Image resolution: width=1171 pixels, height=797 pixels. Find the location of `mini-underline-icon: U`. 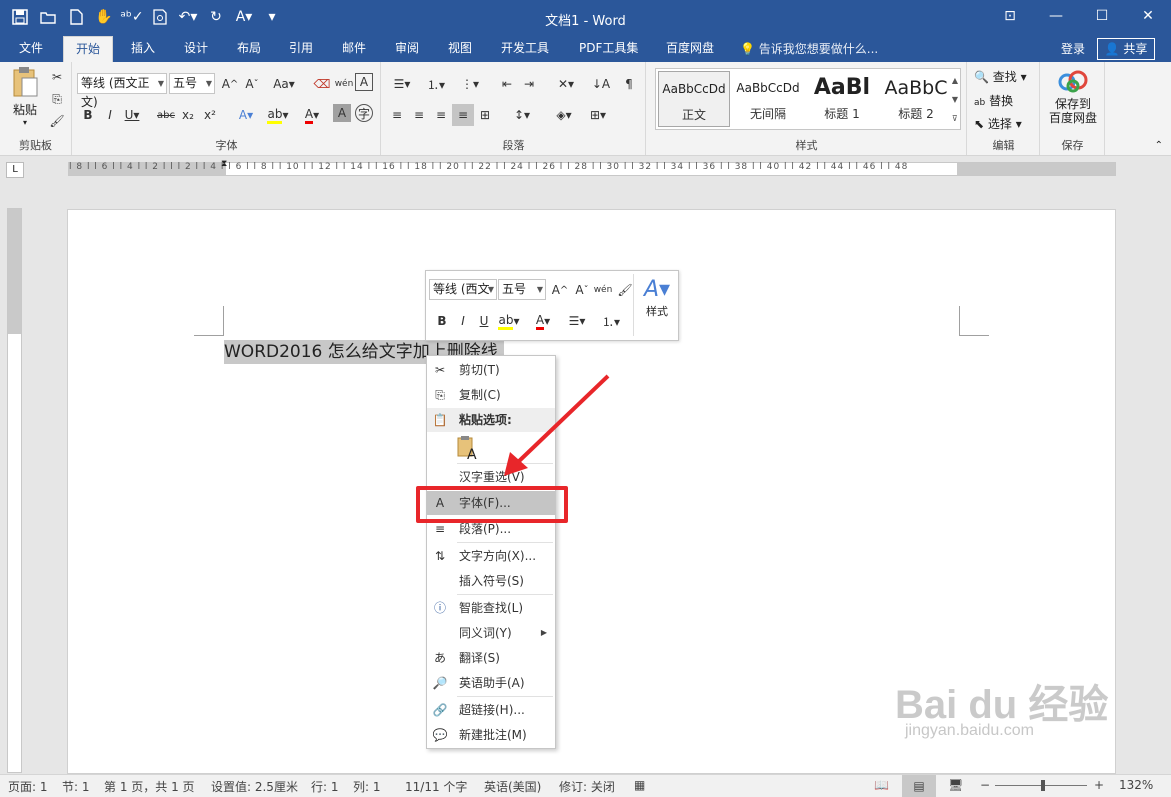

mini-underline-icon: U is located at coordinates (484, 321).